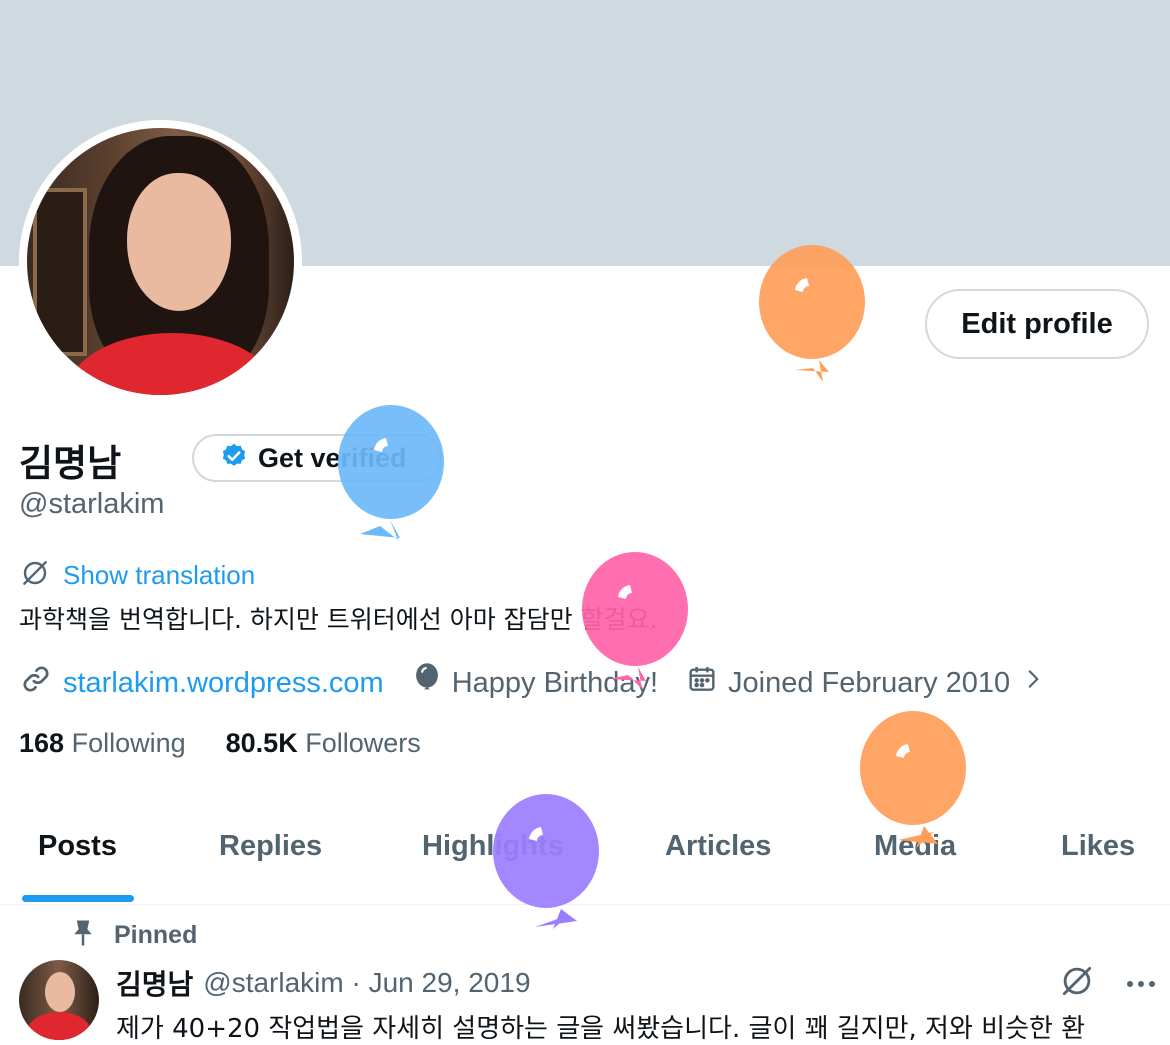 The height and width of the screenshot is (1045, 1170). I want to click on post-actions, so click(1107, 983).